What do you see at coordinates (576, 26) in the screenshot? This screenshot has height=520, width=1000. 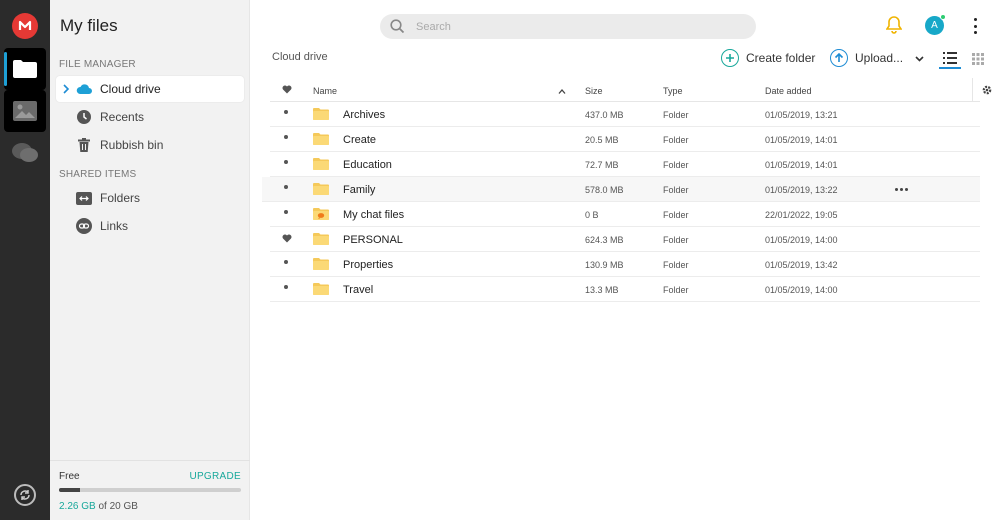 I see `search-input` at bounding box center [576, 26].